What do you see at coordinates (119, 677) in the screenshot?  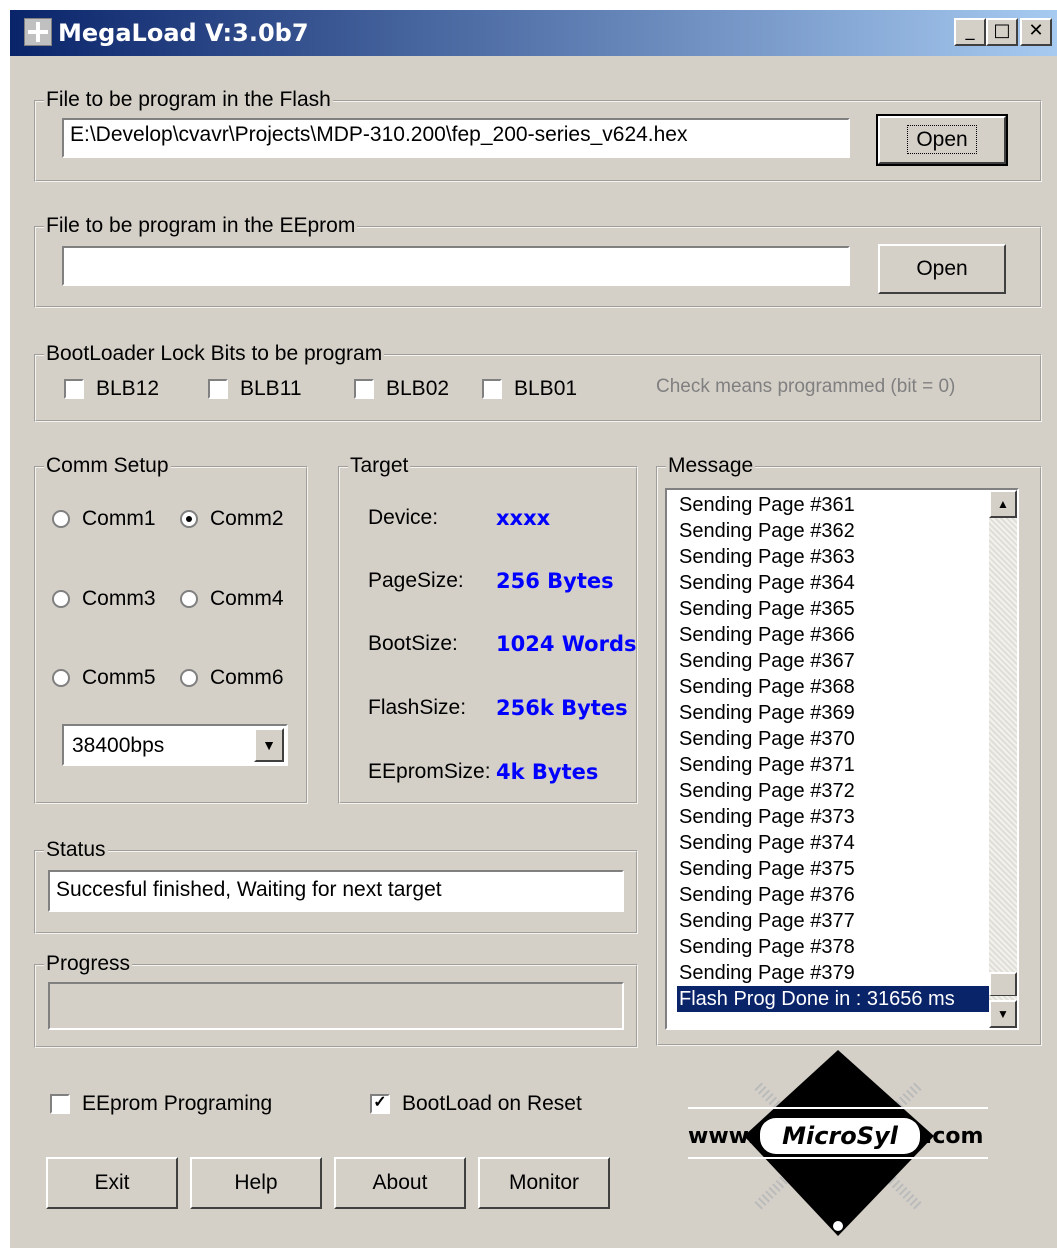 I see `comm5-label: Comm5` at bounding box center [119, 677].